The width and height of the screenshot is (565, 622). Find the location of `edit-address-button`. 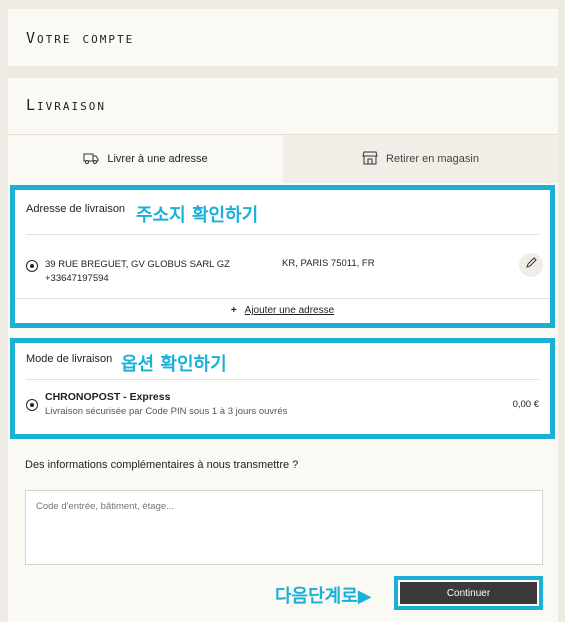

edit-address-button is located at coordinates (531, 265).